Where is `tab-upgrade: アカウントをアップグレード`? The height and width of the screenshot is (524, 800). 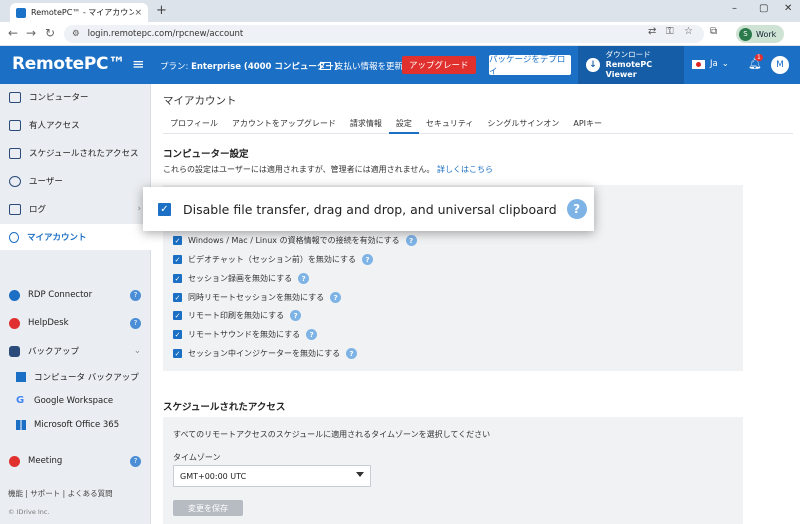 tab-upgrade: アカウントをアップグレード is located at coordinates (284, 123).